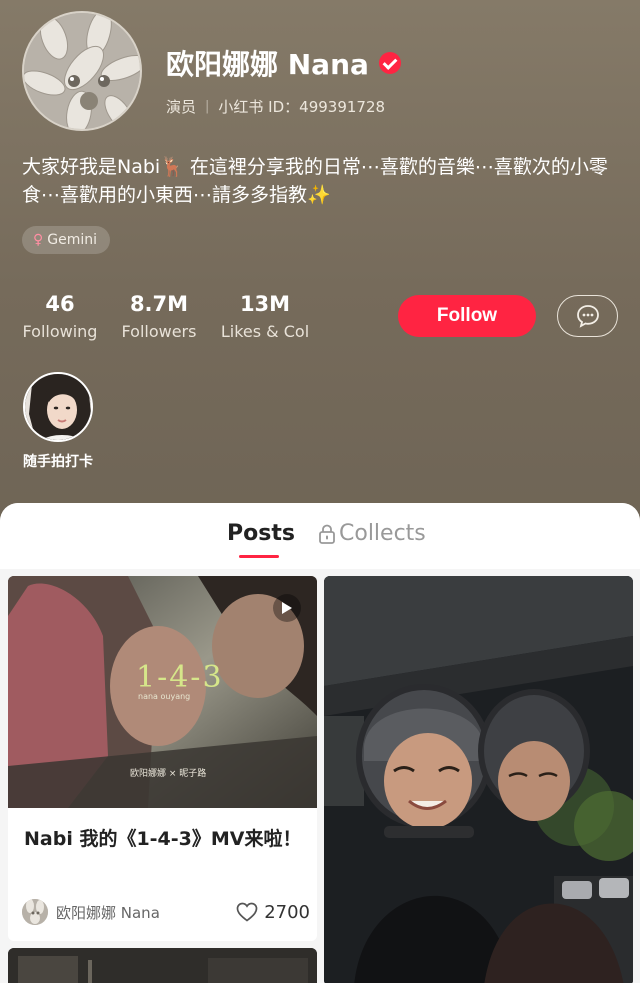 The height and width of the screenshot is (983, 640). I want to click on mv-overlay-credit: 欧阳娜娜 × 昵子路, so click(168, 774).